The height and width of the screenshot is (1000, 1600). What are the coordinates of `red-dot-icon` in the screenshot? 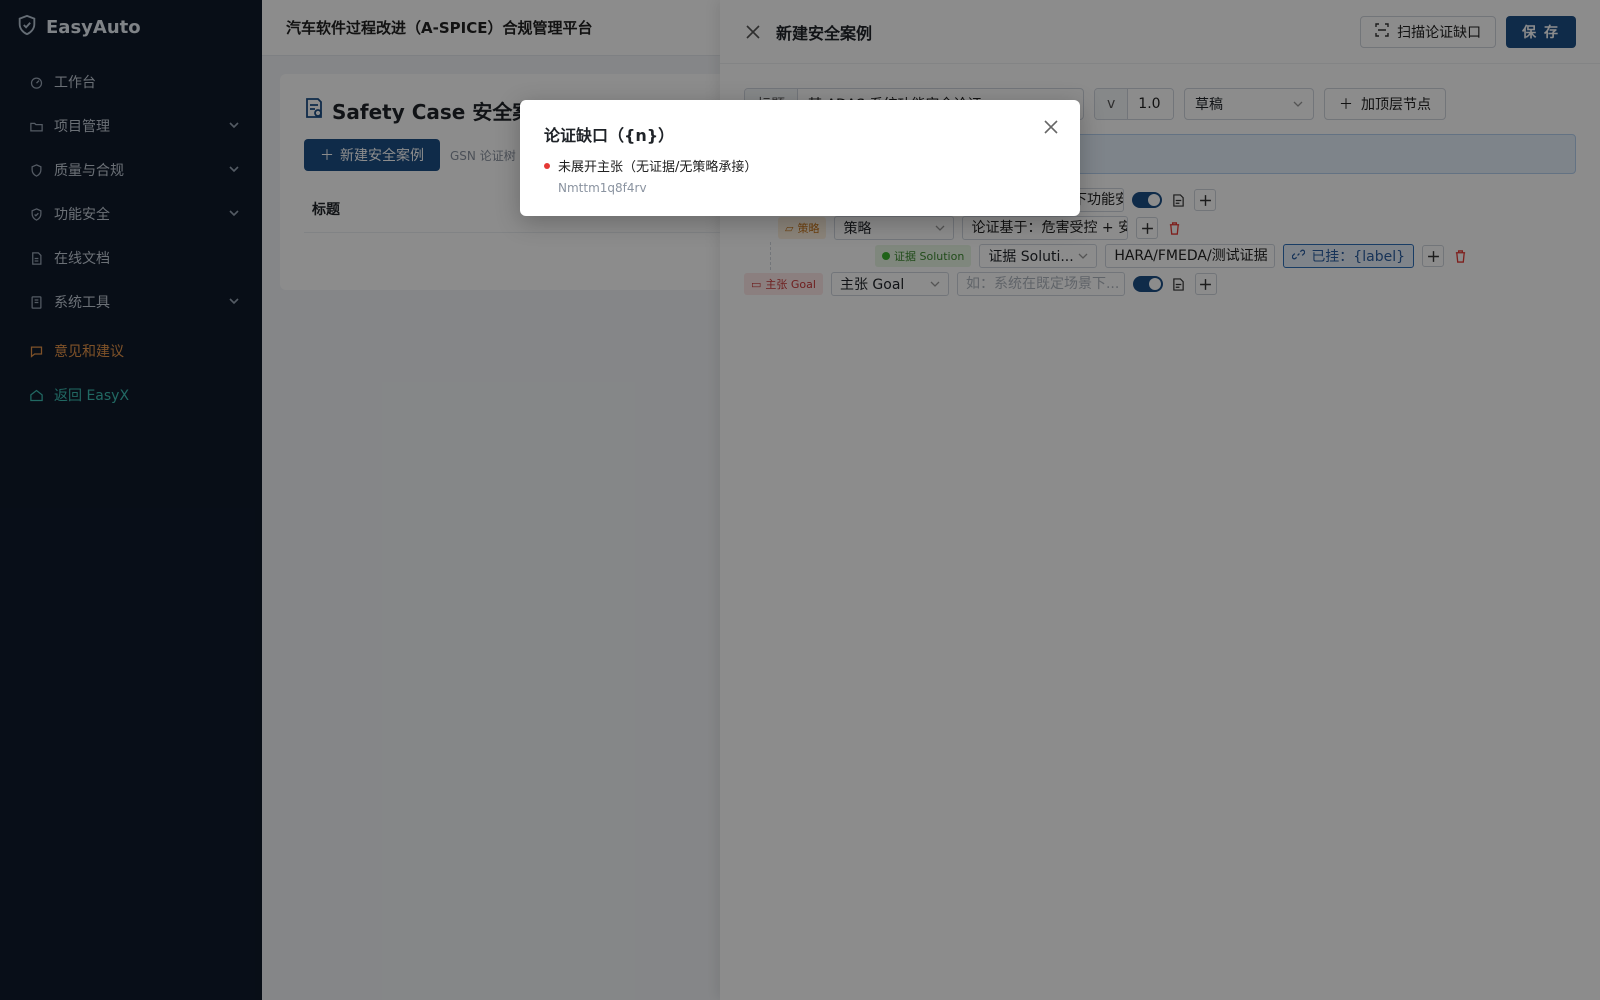 It's located at (547, 165).